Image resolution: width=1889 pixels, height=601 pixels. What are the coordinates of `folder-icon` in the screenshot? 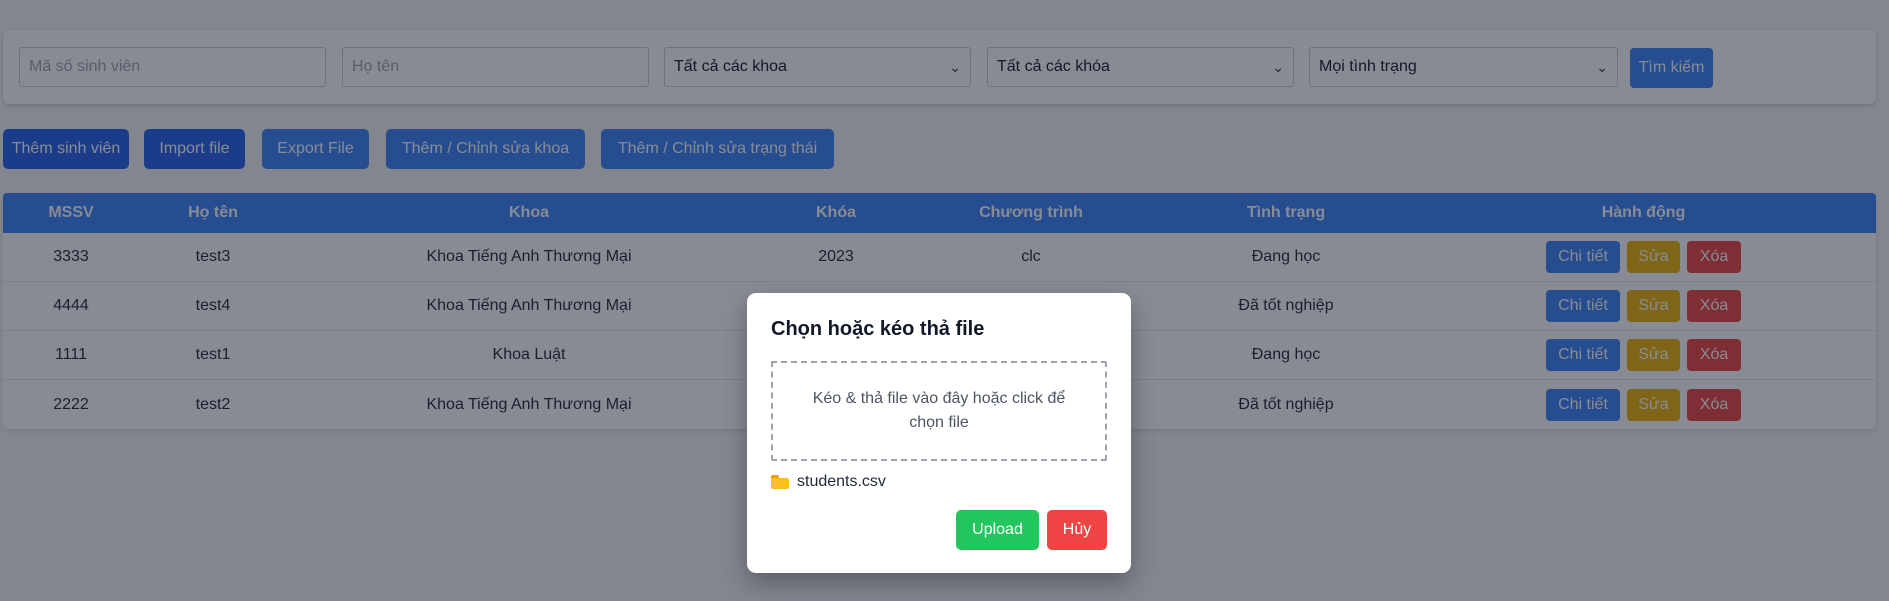 It's located at (780, 482).